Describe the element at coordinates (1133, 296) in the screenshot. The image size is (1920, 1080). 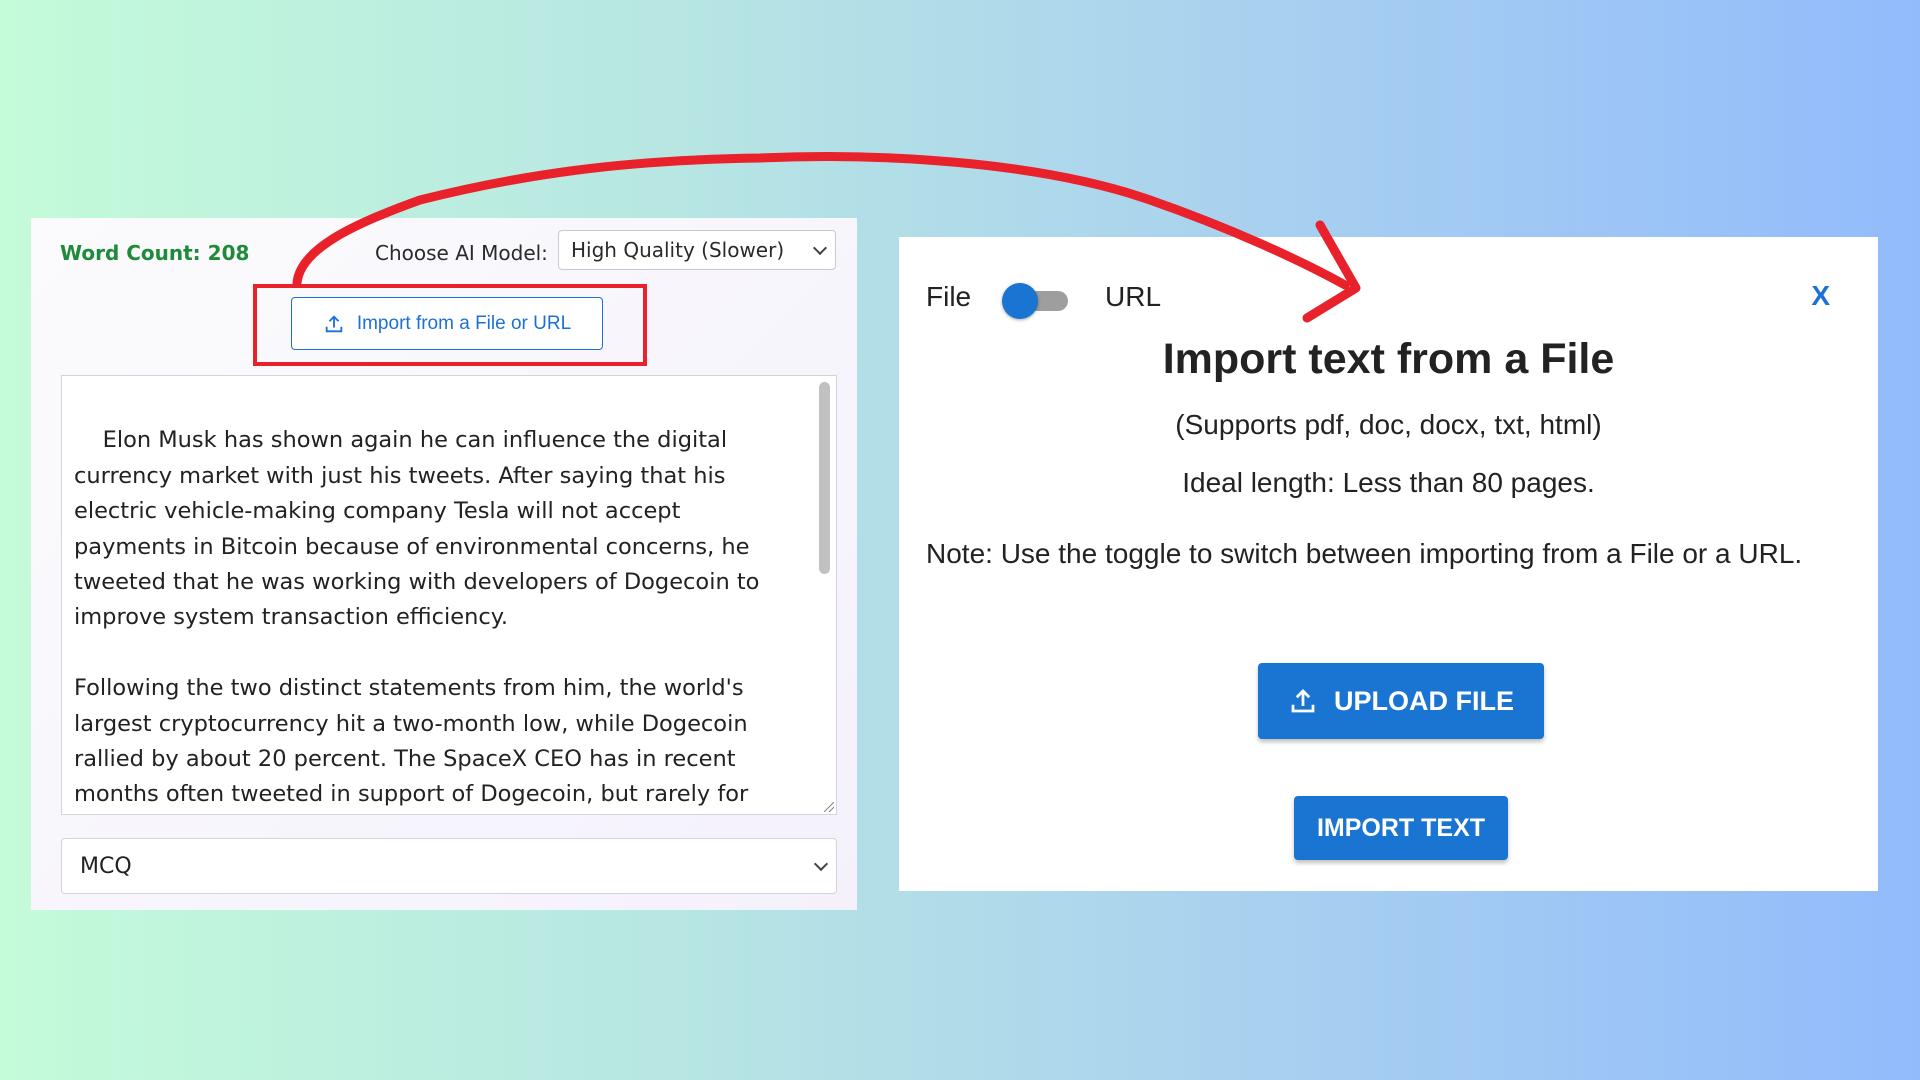
I see `toggle-label-url: URL` at that location.